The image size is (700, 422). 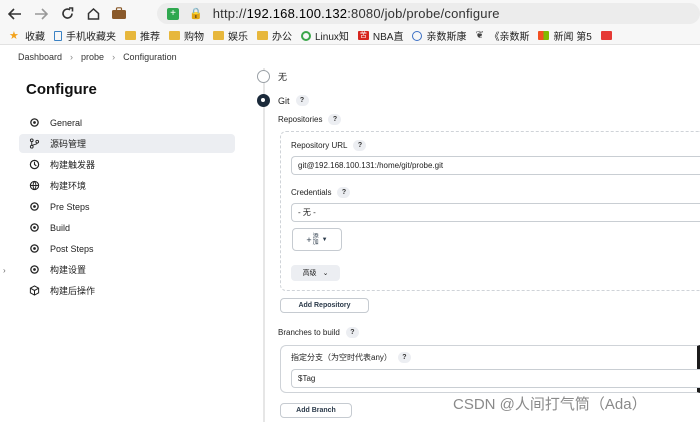 I want to click on add-repository-button: Add Repository, so click(x=324, y=305).